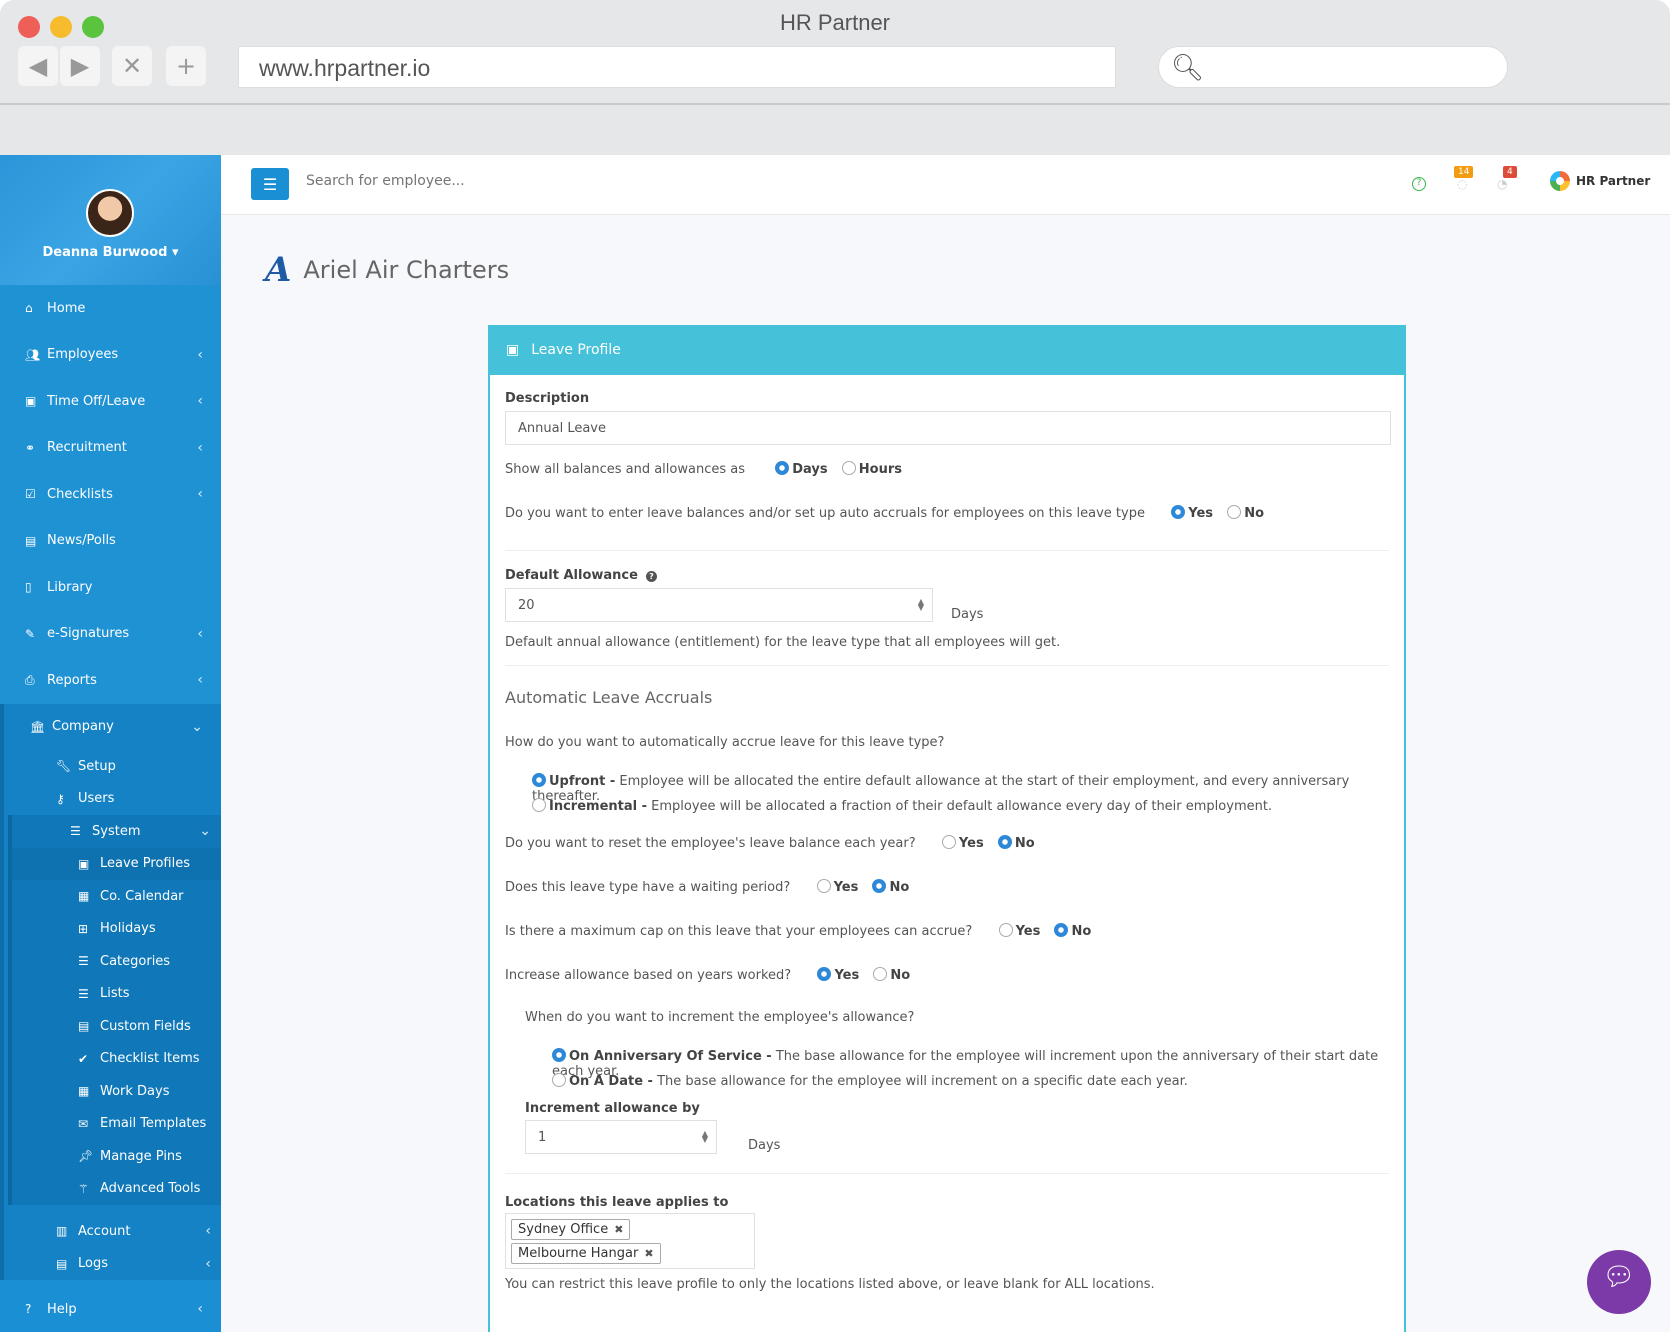 This screenshot has width=1670, height=1332. What do you see at coordinates (1600, 181) in the screenshot?
I see `account-menu: HR Partner` at bounding box center [1600, 181].